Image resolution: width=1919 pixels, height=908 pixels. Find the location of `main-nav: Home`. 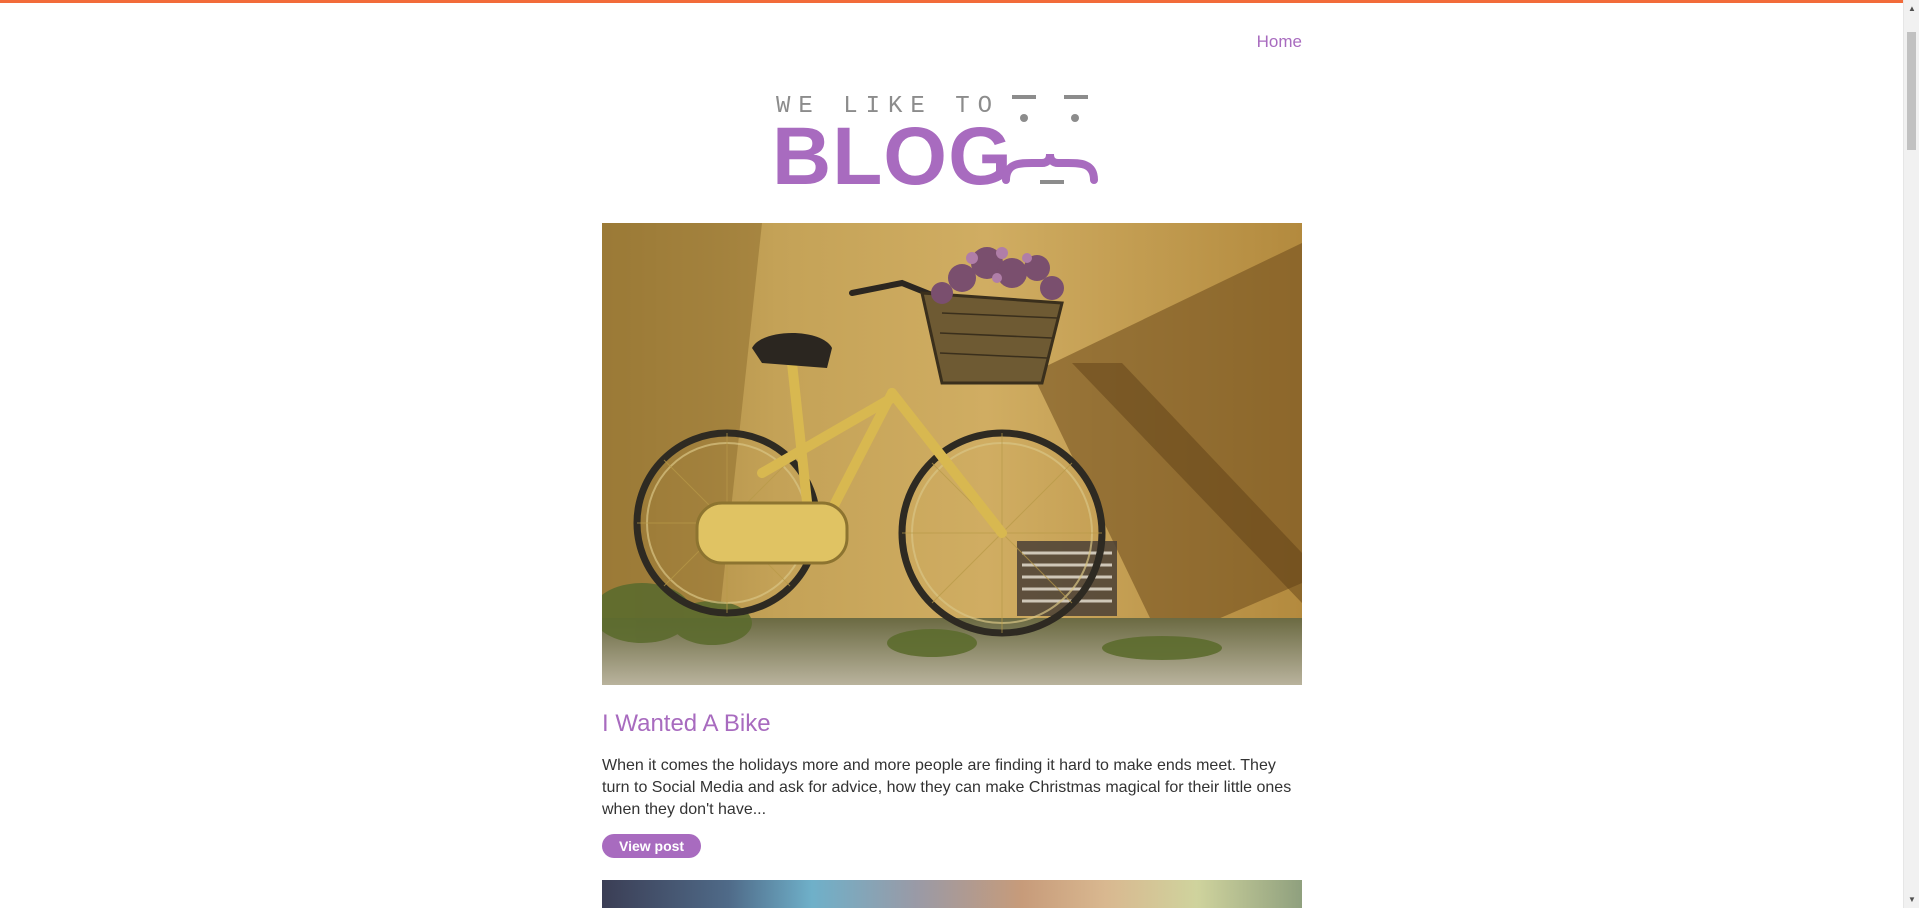

main-nav: Home is located at coordinates (952, 42).